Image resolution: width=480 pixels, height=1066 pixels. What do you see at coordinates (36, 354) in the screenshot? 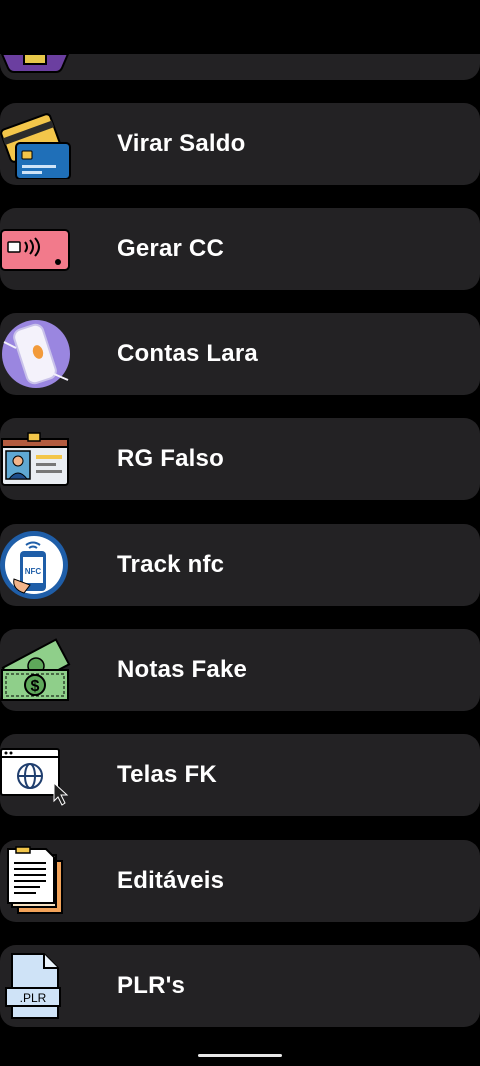
I see `phone-app-icon` at bounding box center [36, 354].